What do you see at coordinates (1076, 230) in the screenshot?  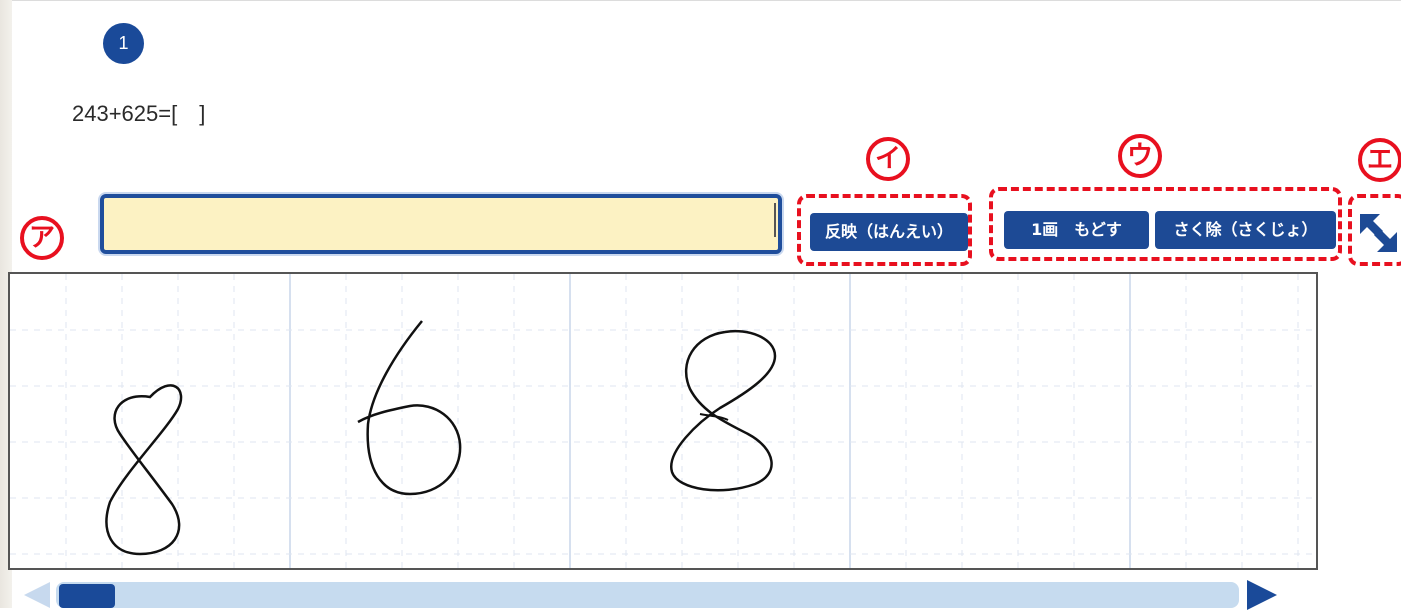 I see `undo-stroke-button: 1画 もどす` at bounding box center [1076, 230].